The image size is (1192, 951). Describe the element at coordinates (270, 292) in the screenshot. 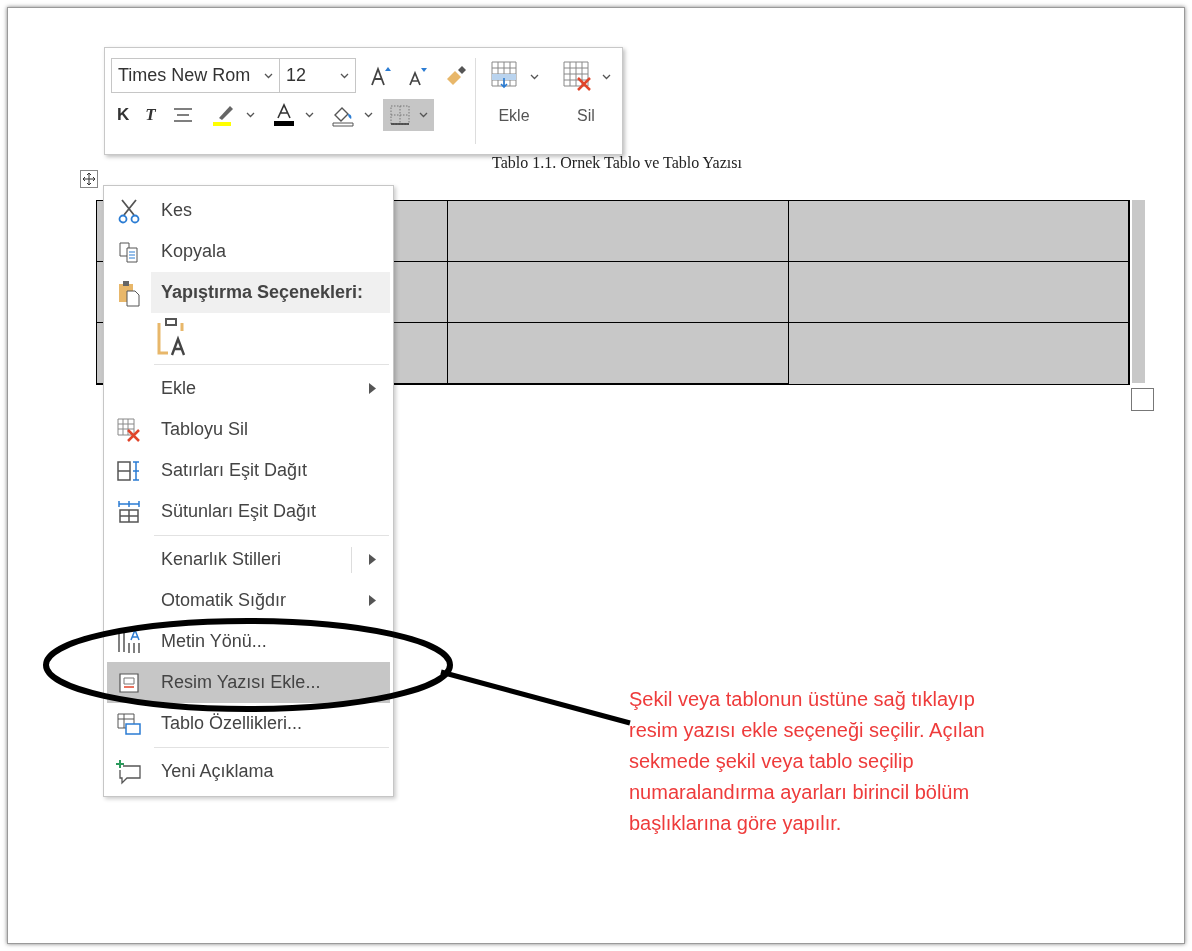

I see `menu-header: Yapıştırma Seçenekleri:` at that location.